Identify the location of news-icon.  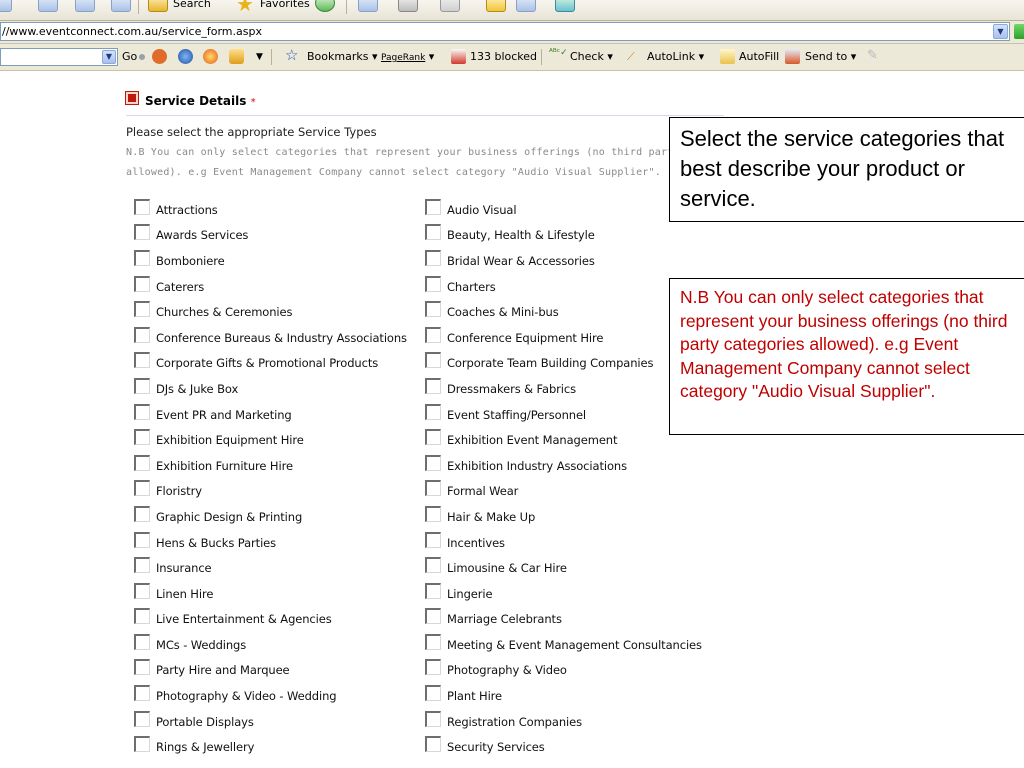
(159, 56).